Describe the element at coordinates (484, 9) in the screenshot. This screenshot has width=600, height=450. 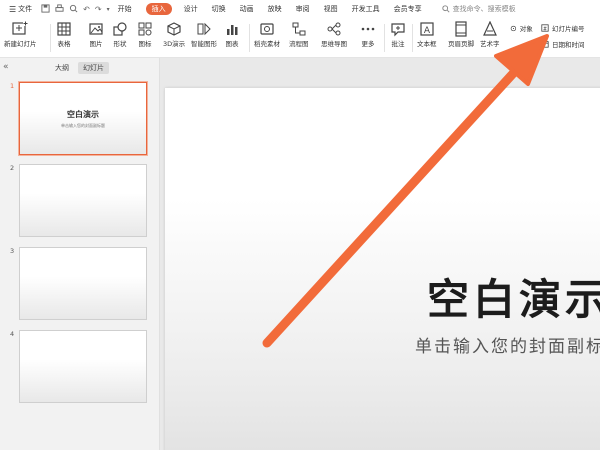
I see `search-placeholder: 查找命令、搜索模板` at that location.